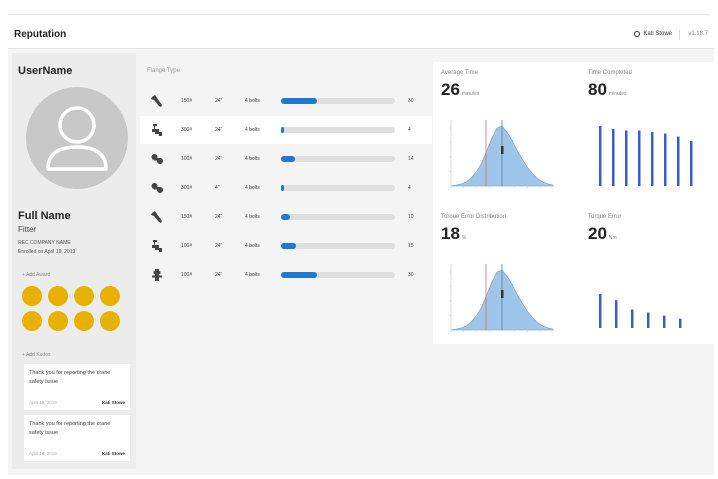 Image resolution: width=718 pixels, height=479 pixels. Describe the element at coordinates (79, 308) in the screenshot. I see `award-badges` at that location.